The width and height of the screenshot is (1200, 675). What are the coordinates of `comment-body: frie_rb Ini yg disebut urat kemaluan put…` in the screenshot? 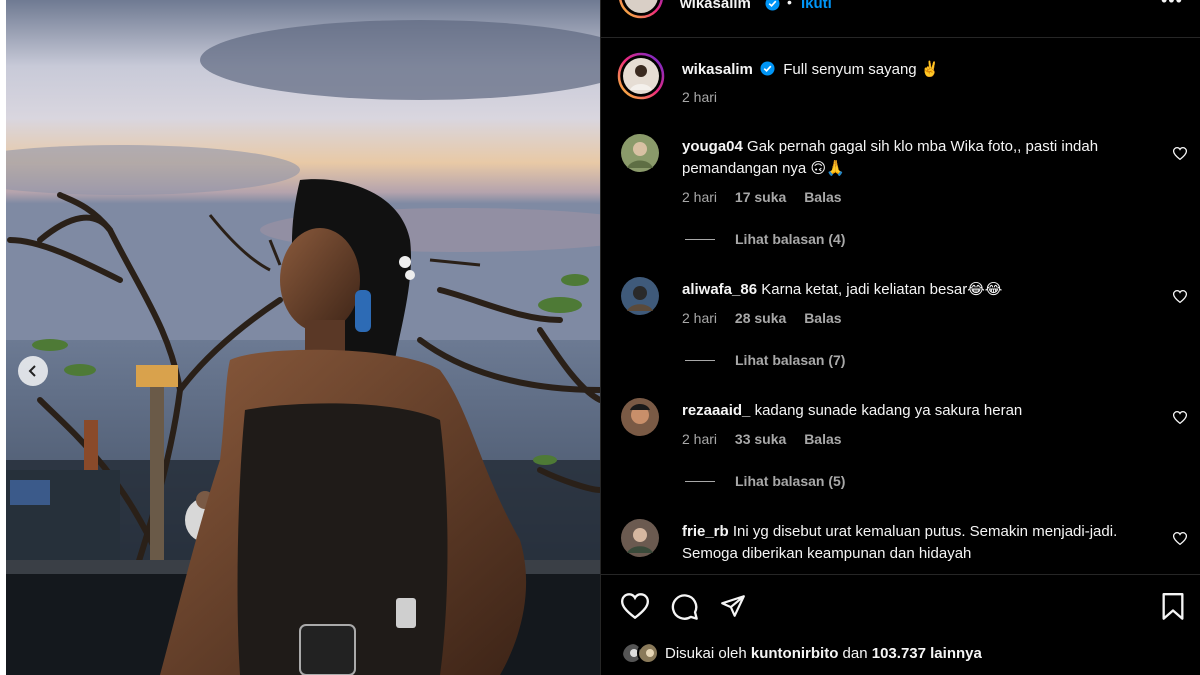 It's located at (914, 543).